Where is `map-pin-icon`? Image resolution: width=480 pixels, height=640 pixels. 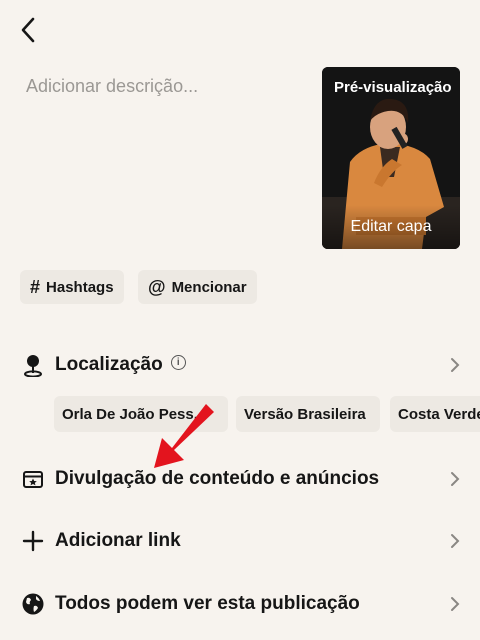
map-pin-icon is located at coordinates (33, 365).